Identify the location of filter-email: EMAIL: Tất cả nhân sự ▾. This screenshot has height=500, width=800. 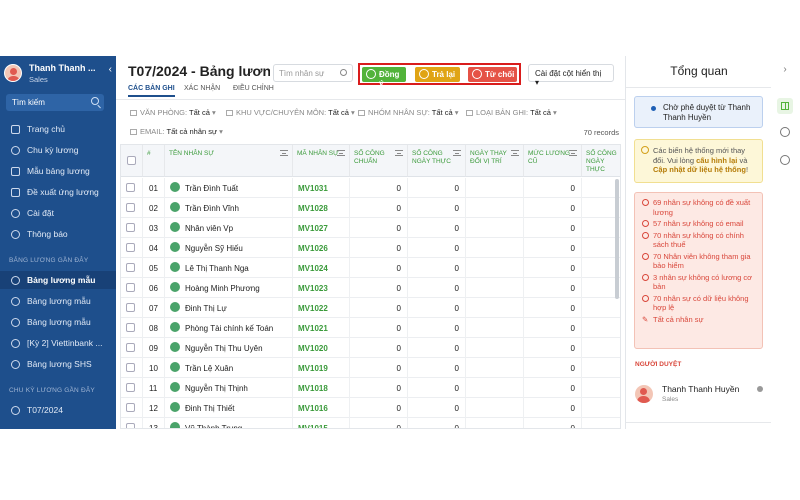
(176, 131).